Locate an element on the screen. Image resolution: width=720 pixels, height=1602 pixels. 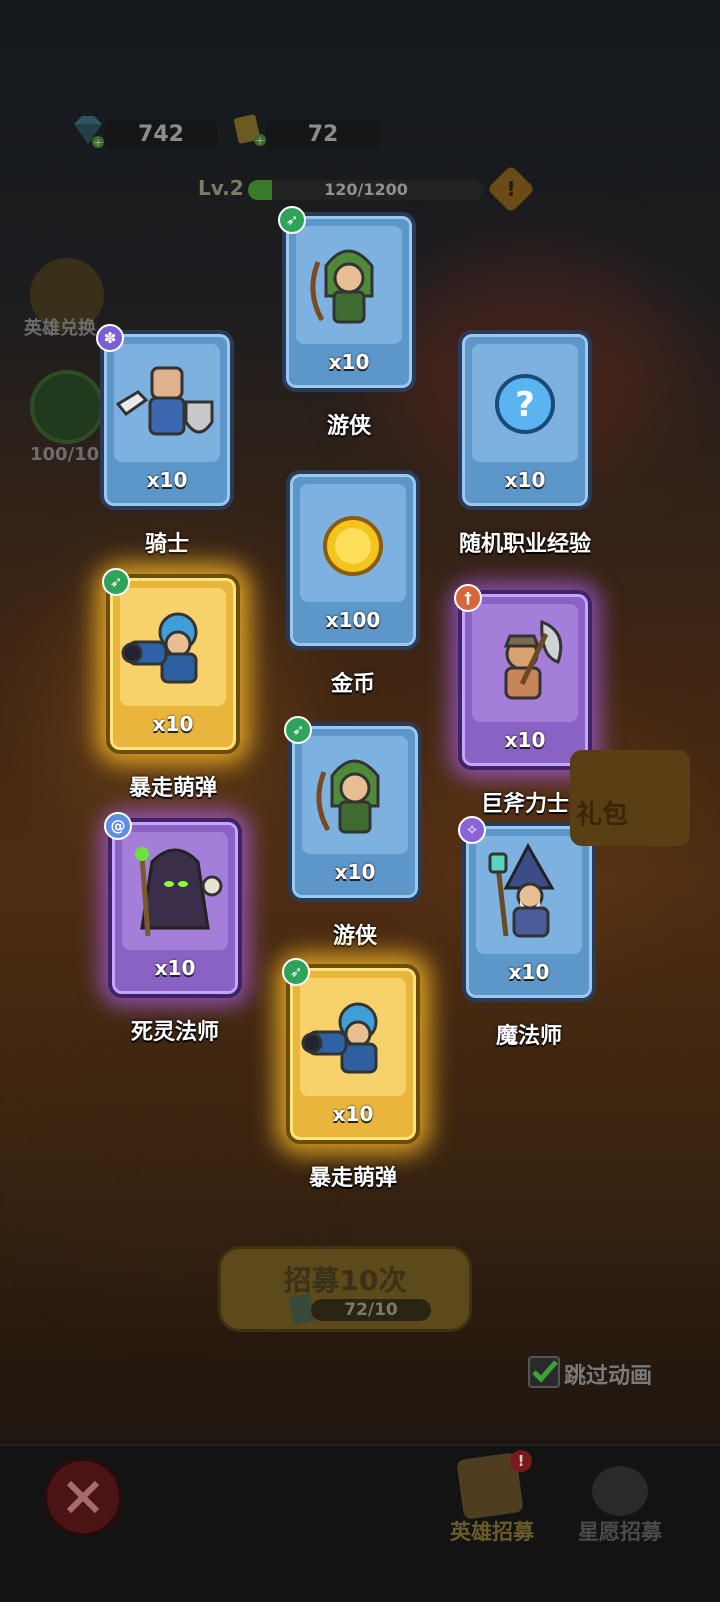
swirl-icon: @ is located at coordinates (118, 826).